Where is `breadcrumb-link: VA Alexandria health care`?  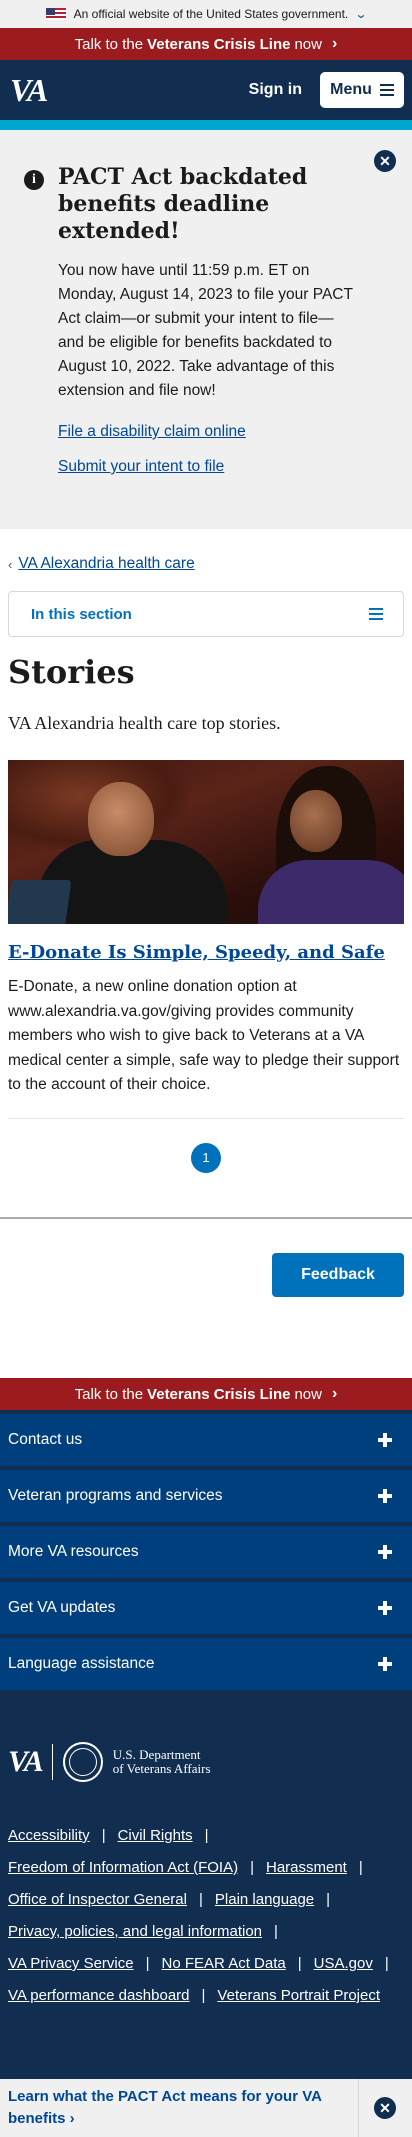 breadcrumb-link: VA Alexandria health care is located at coordinates (106, 564).